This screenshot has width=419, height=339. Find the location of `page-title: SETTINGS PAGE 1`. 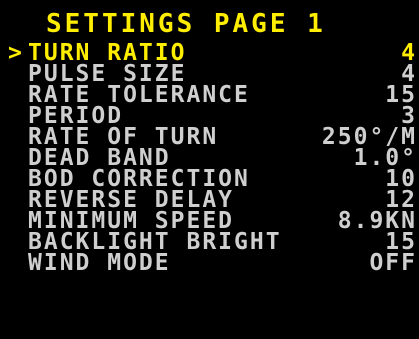

page-title: SETTINGS PAGE 1 is located at coordinates (186, 24).